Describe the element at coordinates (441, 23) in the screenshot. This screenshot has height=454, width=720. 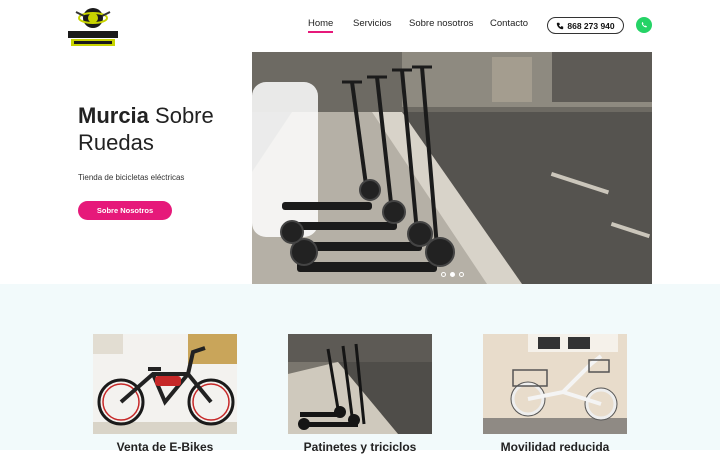
I see `nav-item-sobre-nosotros: Sobre nosotros` at that location.